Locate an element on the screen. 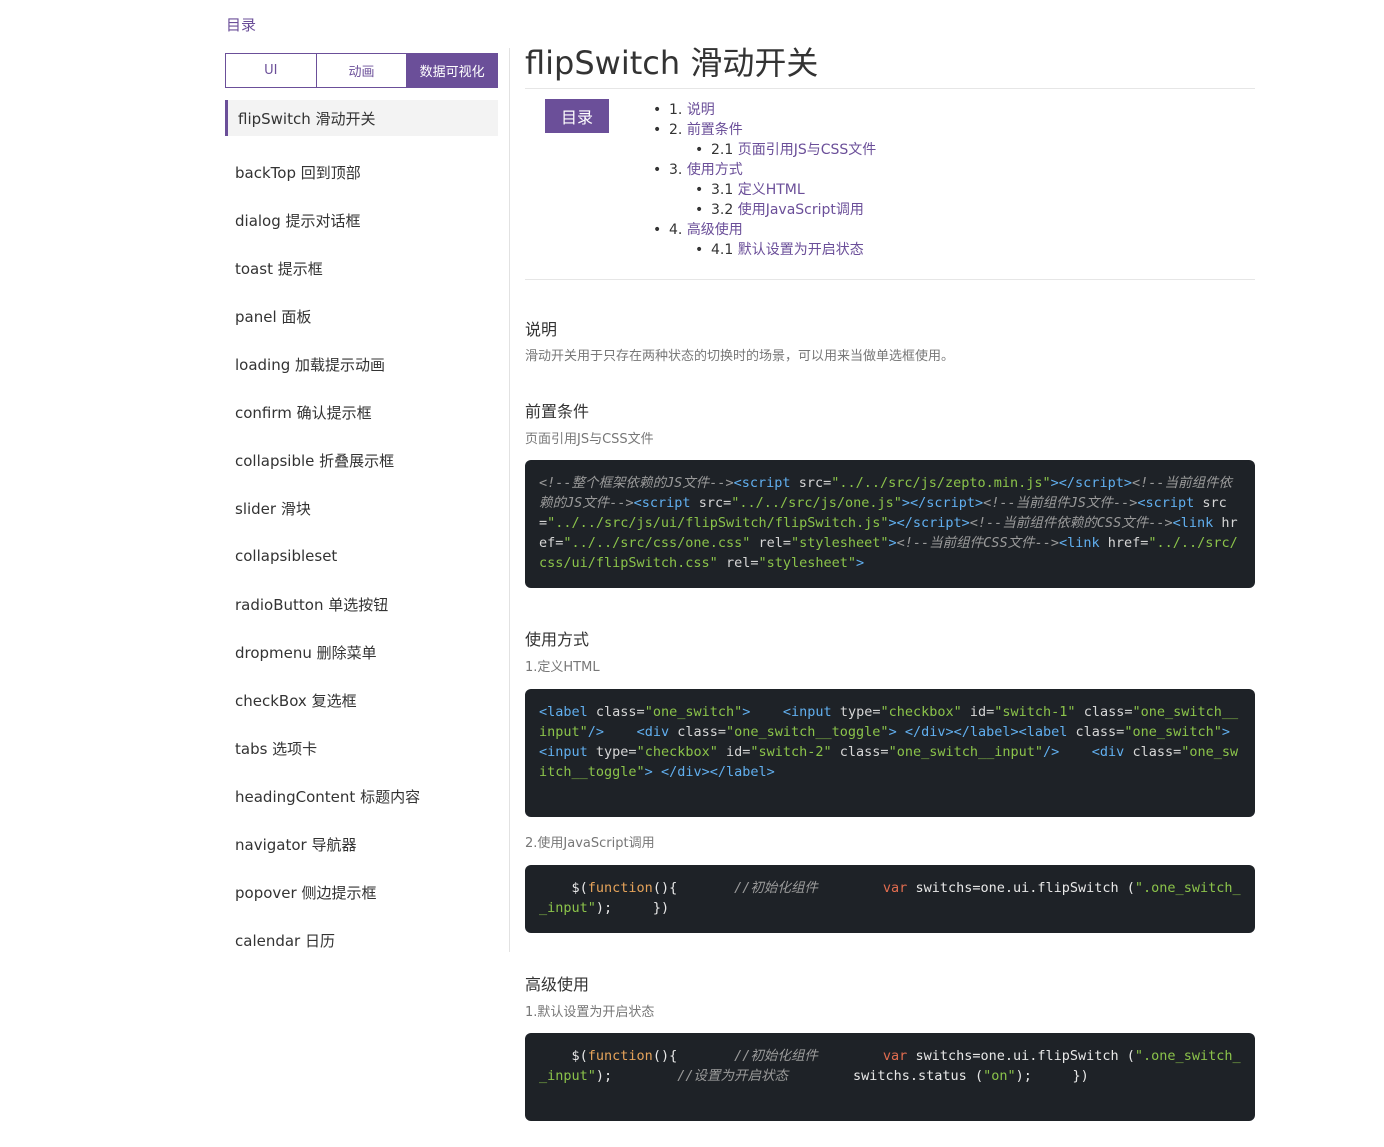 Image resolution: width=1384 pixels, height=1147 pixels. section-title-advanced: 高级使用 is located at coordinates (557, 984).